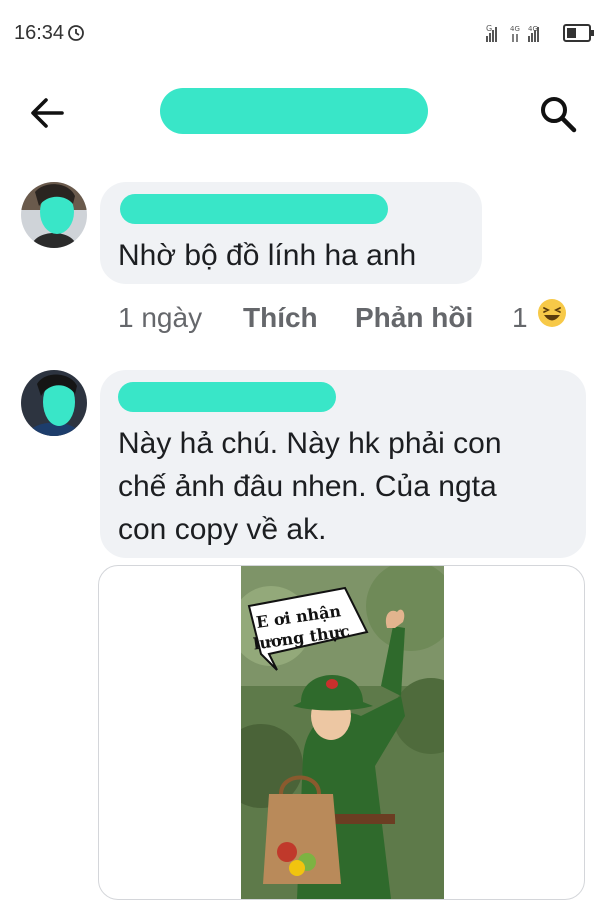 The height and width of the screenshot is (918, 600). What do you see at coordinates (300, 32) in the screenshot?
I see `status-bar: 16:34 G 4G 4G` at bounding box center [300, 32].